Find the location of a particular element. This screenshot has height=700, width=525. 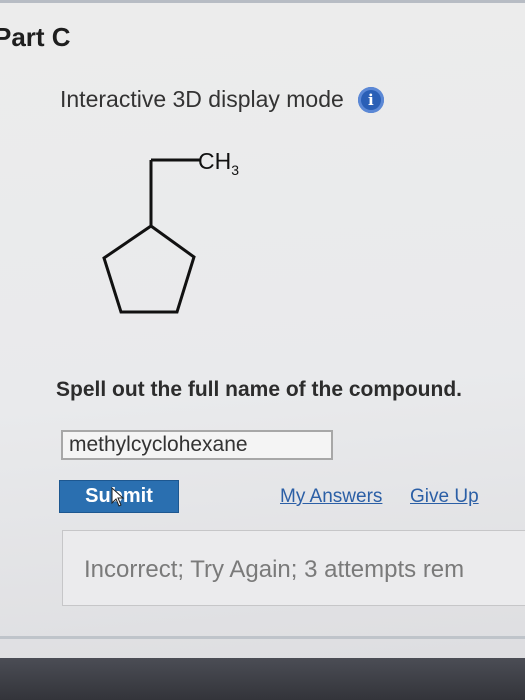

bottom-divider is located at coordinates (262, 637).